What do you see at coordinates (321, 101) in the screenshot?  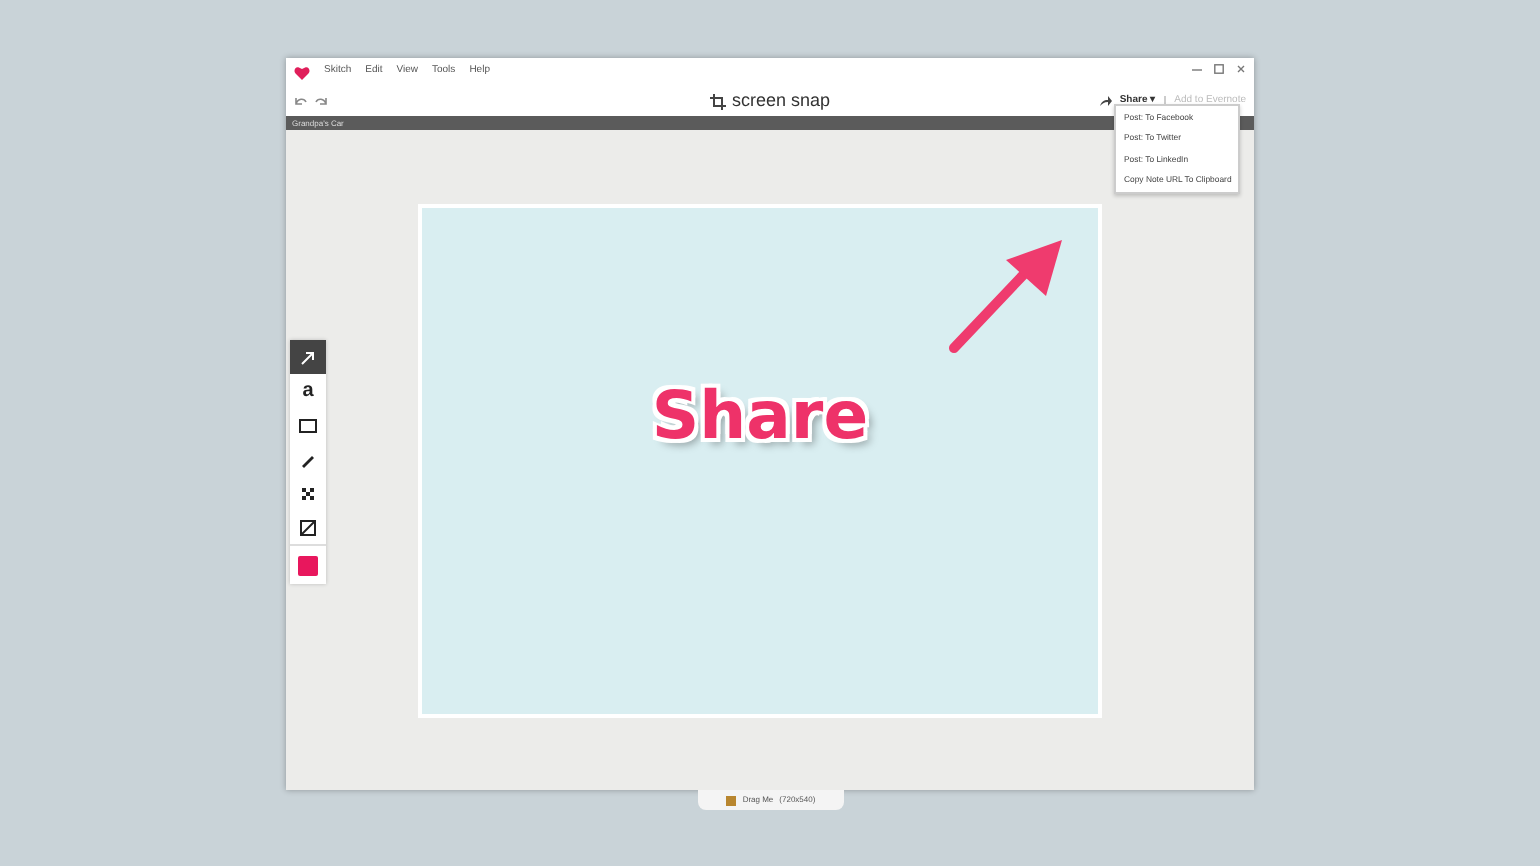 I see `redo-icon` at bounding box center [321, 101].